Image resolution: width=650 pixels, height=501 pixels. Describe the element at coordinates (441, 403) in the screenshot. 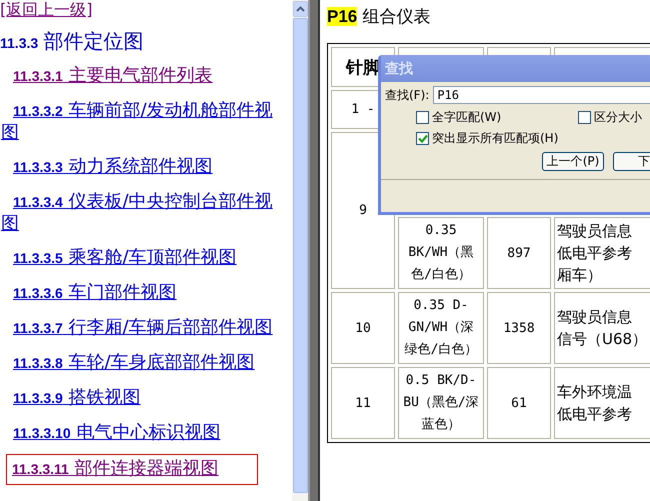

I see `table-cell-text: 0.5 BK/D-BU（黑色/深蓝色）` at that location.